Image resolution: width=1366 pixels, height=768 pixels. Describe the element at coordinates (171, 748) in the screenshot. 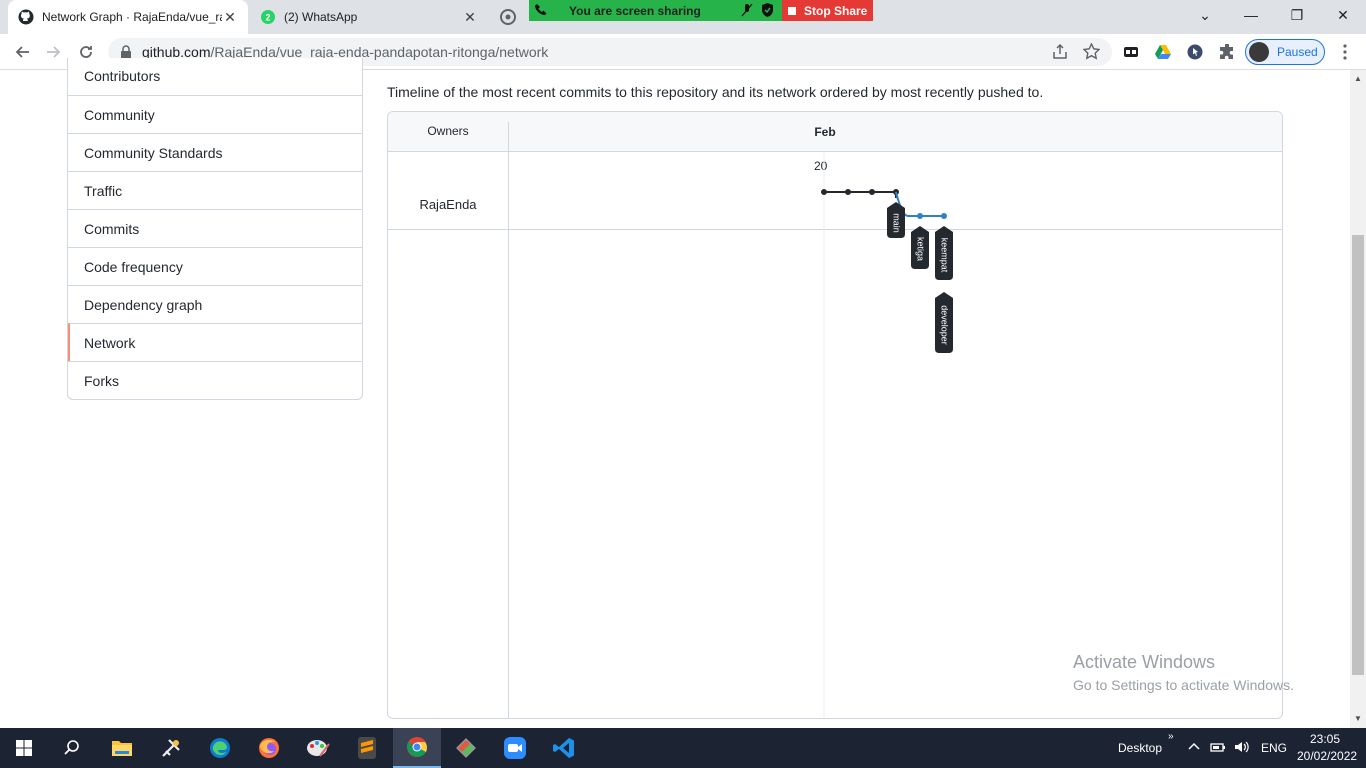

I see `tool-icon` at that location.